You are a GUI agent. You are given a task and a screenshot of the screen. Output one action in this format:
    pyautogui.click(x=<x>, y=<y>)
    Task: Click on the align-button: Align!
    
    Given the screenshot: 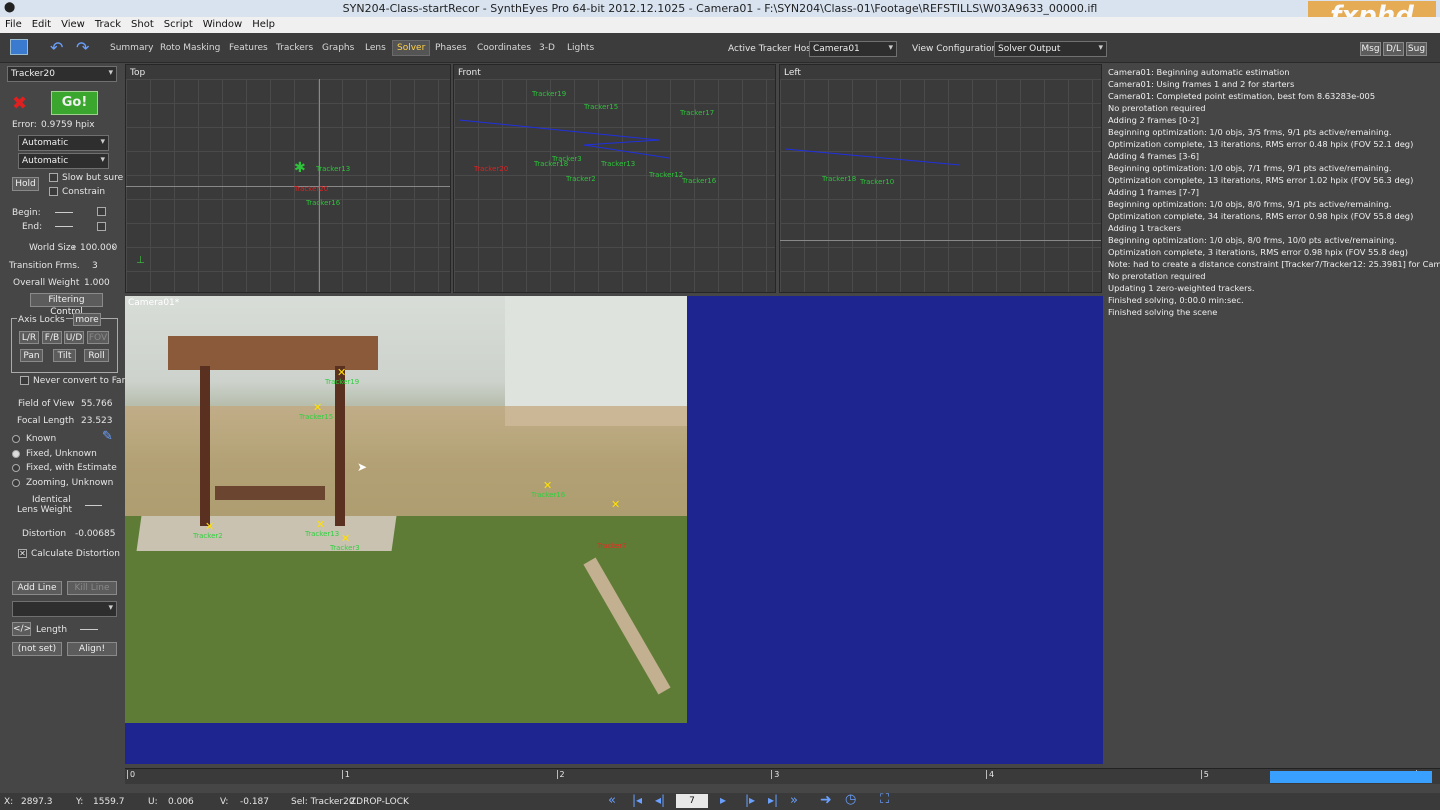 What is the action you would take?
    pyautogui.click(x=92, y=649)
    